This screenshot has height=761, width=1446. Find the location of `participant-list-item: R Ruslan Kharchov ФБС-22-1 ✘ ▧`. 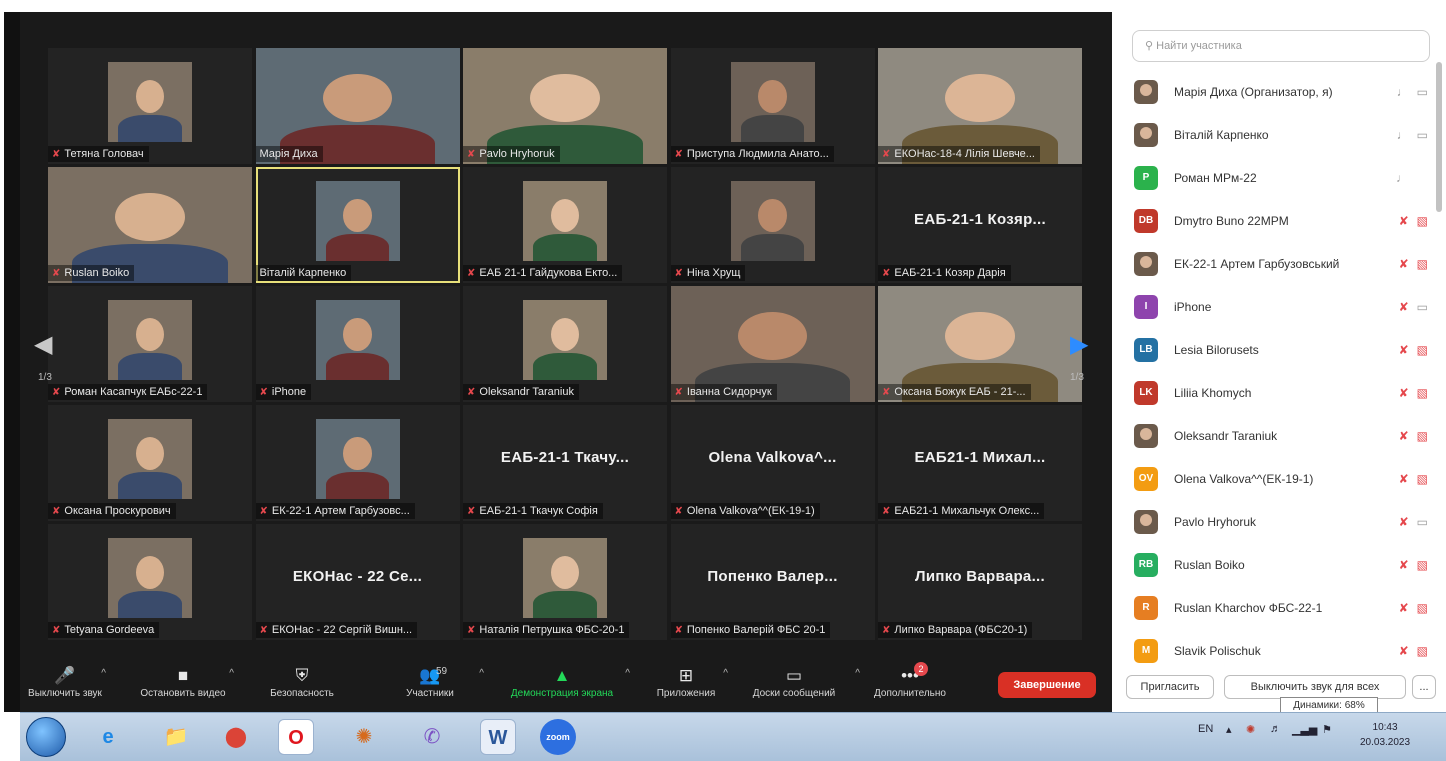

participant-list-item: R Ruslan Kharchov ФБС-22-1 ✘ ▧ is located at coordinates (1278, 607).